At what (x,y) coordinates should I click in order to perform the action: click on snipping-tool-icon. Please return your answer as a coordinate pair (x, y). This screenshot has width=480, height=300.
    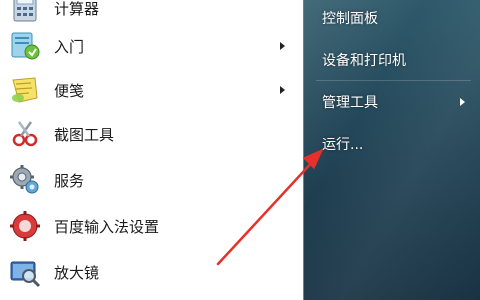
    Looking at the image, I should click on (25, 134).